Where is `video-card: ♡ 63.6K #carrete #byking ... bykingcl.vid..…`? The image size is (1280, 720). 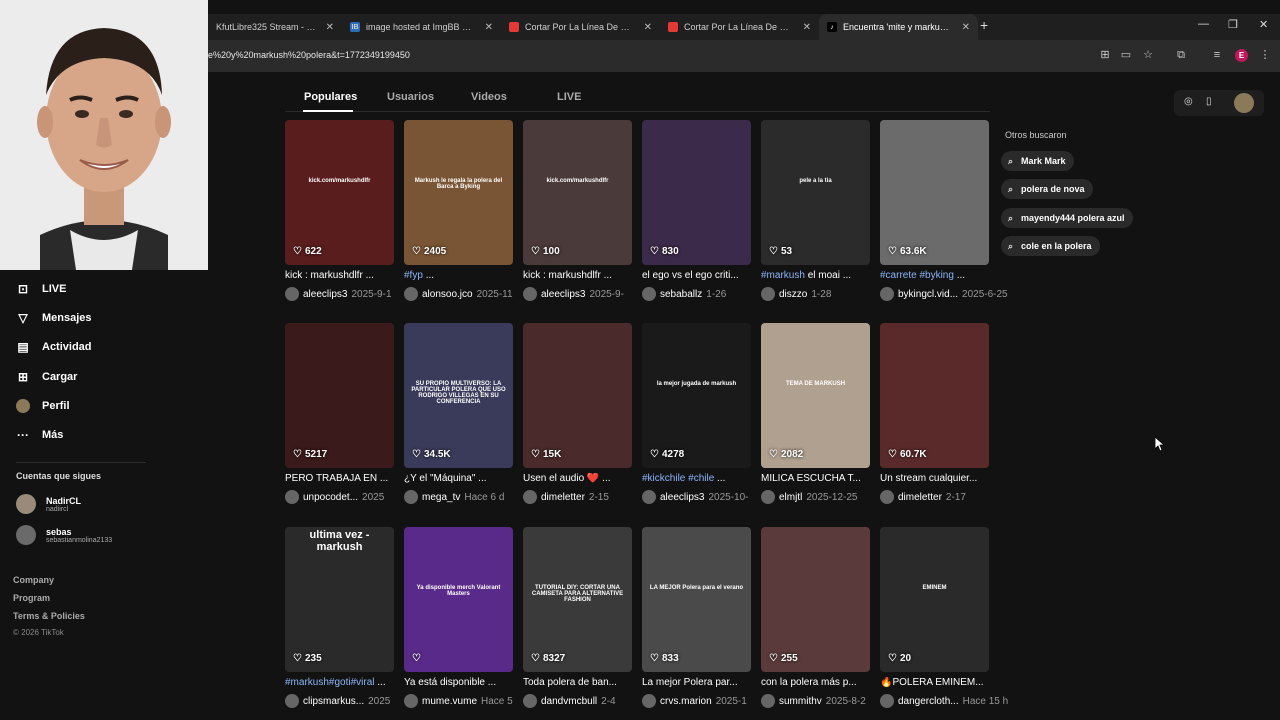 video-card: ♡ 63.6K #carrete #byking ... bykingcl.vid..… is located at coordinates (944, 210).